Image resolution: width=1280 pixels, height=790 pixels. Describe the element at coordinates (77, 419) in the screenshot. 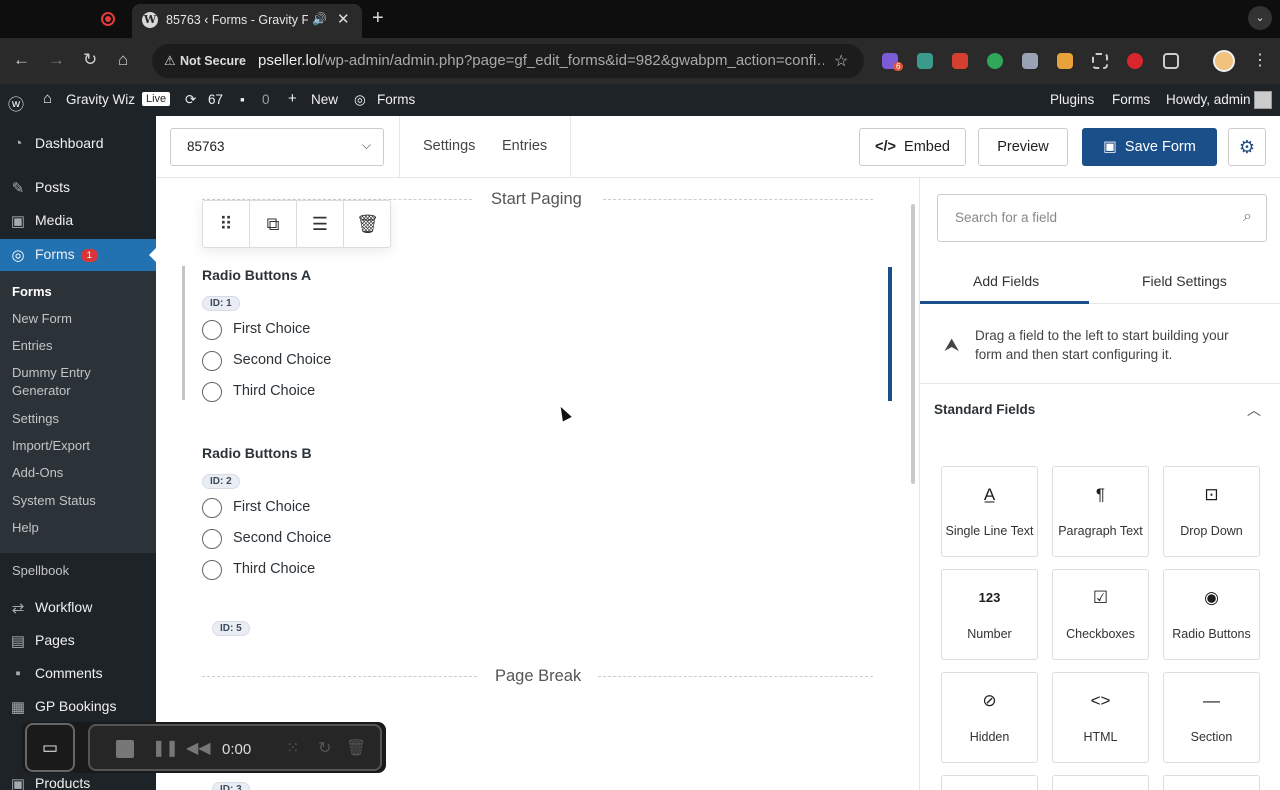

I see `submenu-settings: Settings` at that location.